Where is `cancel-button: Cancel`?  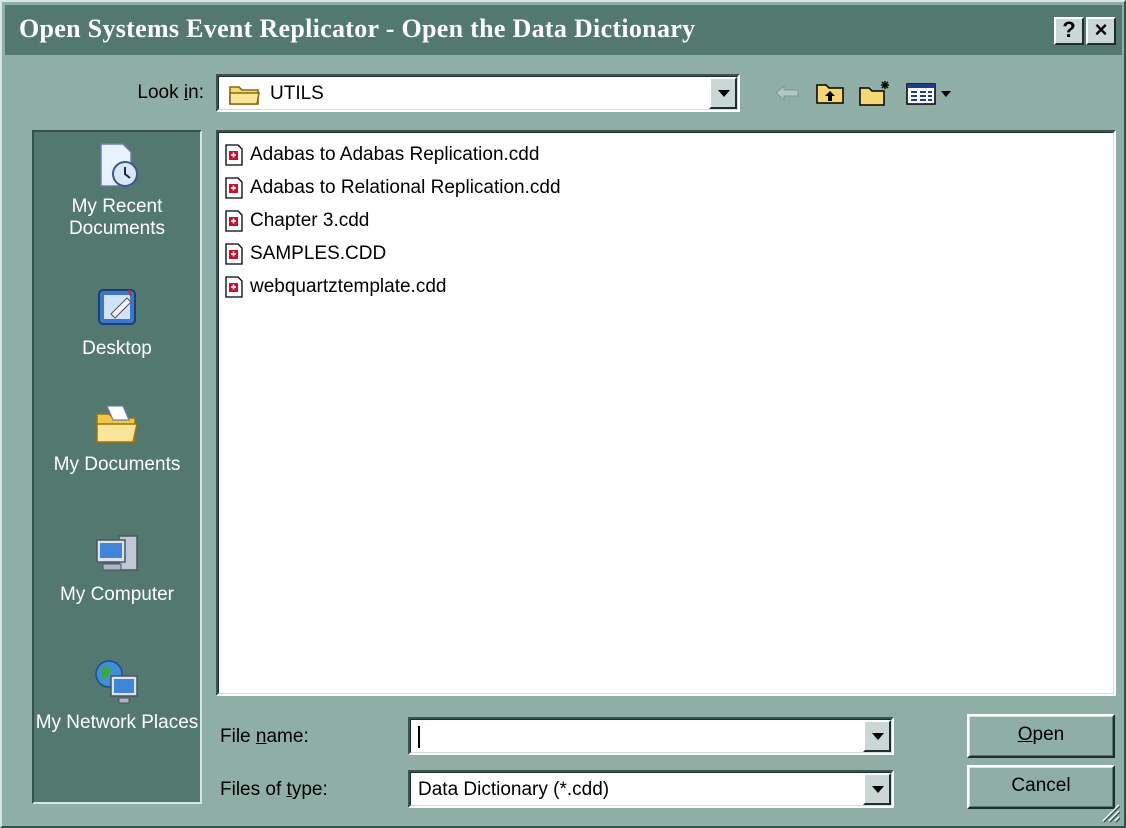
cancel-button: Cancel is located at coordinates (1041, 787).